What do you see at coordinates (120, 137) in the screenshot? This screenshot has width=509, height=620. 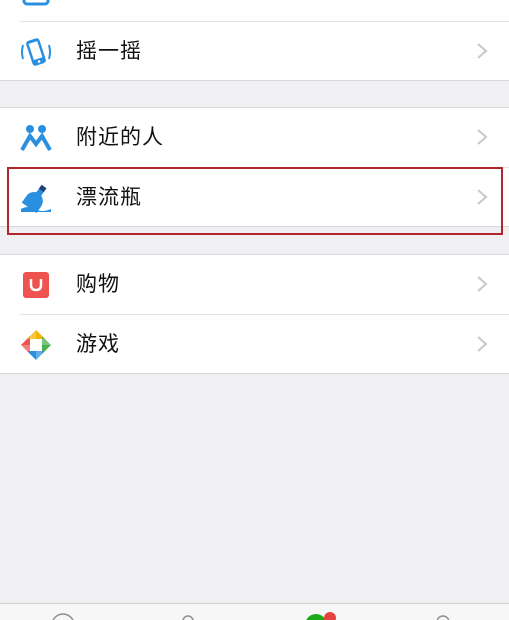 I see `menu-item-label: 附近的人` at bounding box center [120, 137].